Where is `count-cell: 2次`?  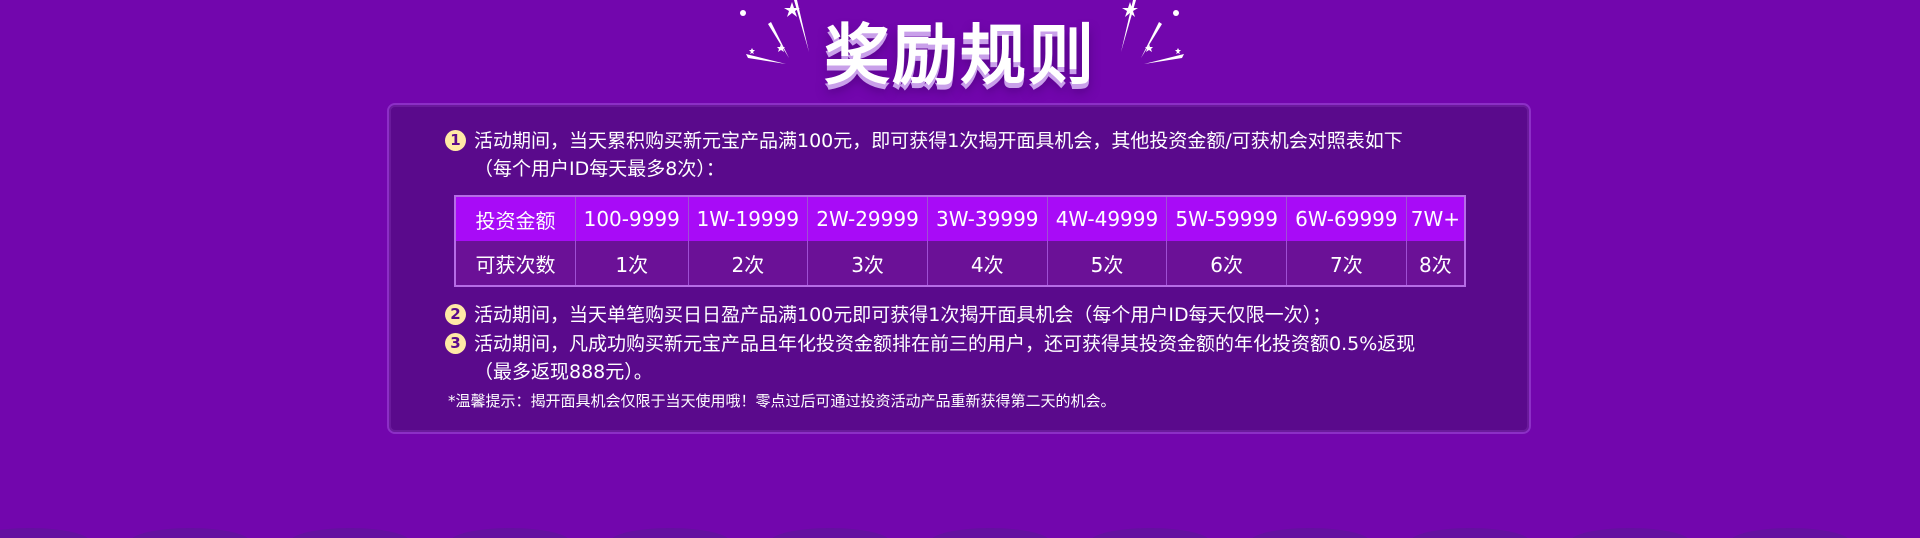
count-cell: 2次 is located at coordinates (748, 263).